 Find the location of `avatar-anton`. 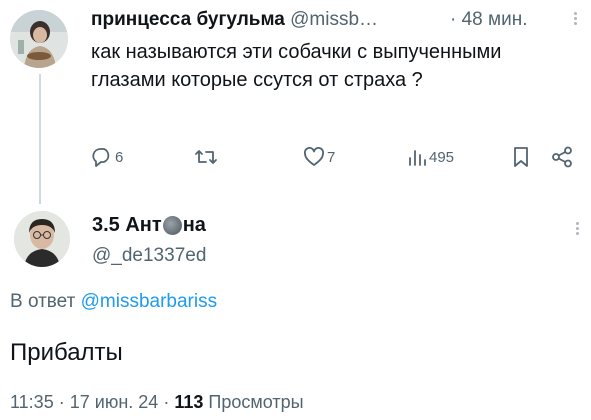

avatar-anton is located at coordinates (42, 239).